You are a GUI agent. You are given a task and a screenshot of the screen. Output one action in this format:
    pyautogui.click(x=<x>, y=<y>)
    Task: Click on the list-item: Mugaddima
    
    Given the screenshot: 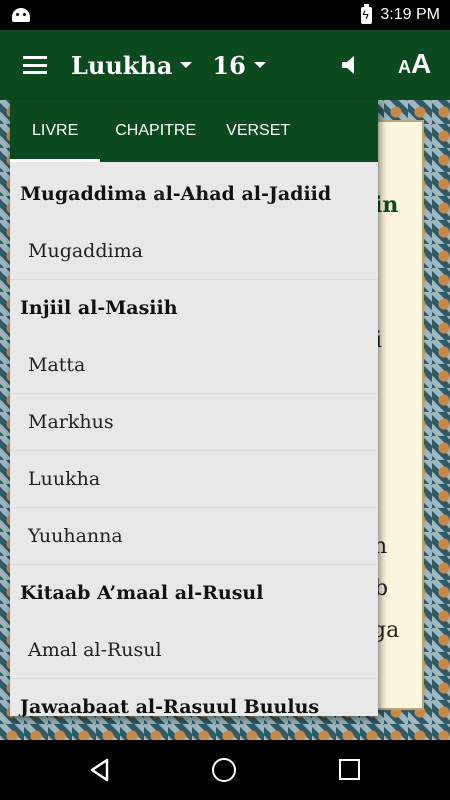 What is the action you would take?
    pyautogui.click(x=194, y=251)
    